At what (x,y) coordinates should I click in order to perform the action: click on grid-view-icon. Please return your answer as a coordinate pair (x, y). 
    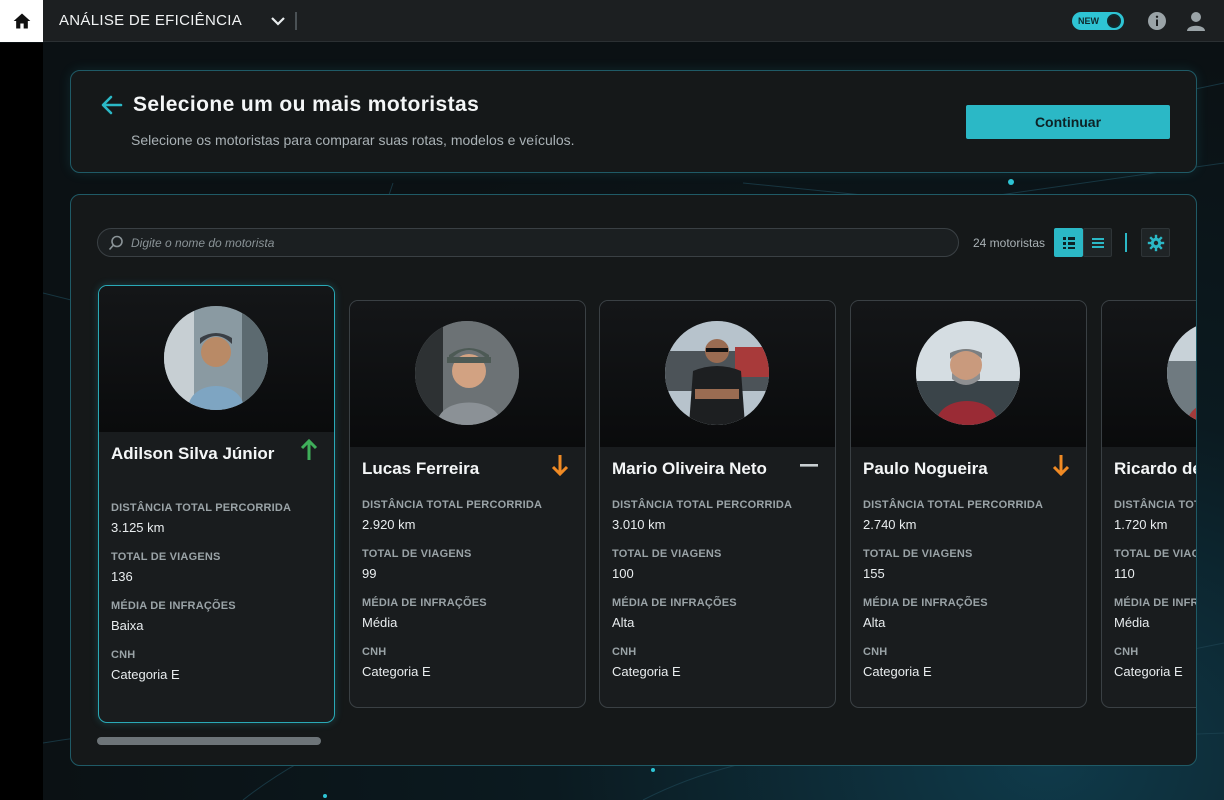
    Looking at the image, I should click on (1068, 242).